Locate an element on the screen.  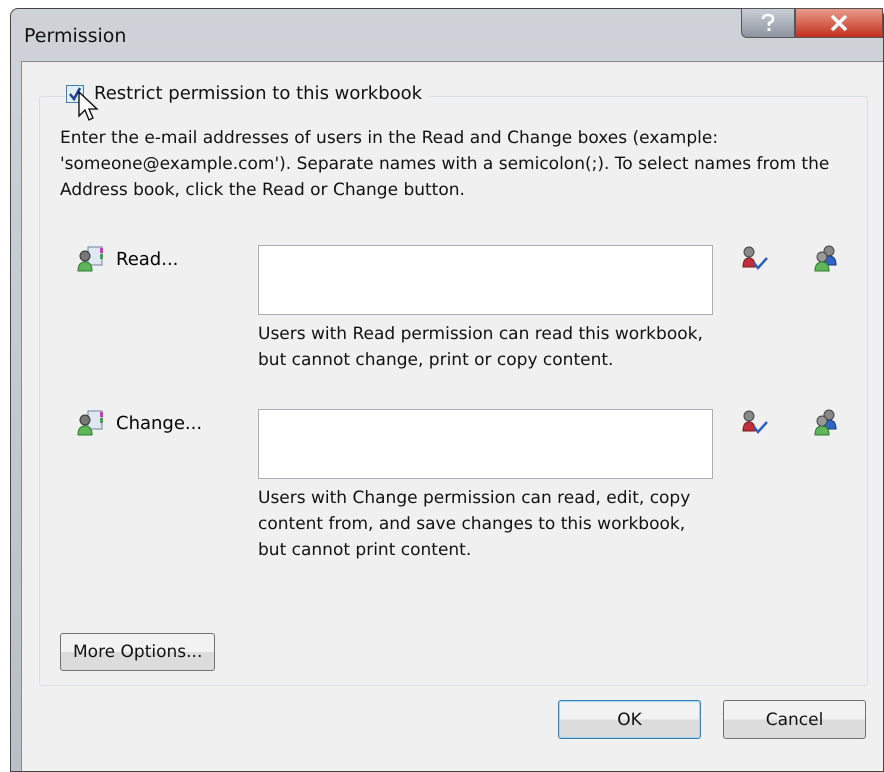
help-icon is located at coordinates (768, 23).